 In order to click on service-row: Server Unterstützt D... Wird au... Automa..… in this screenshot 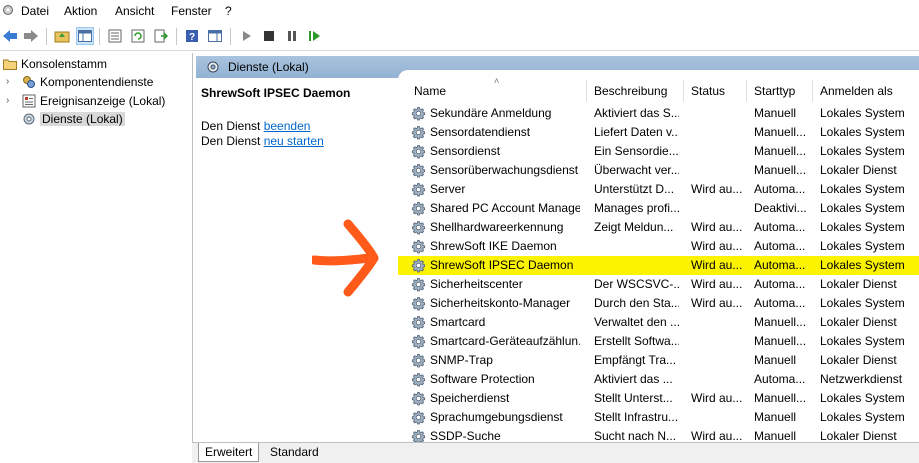, I will do `click(658, 189)`.